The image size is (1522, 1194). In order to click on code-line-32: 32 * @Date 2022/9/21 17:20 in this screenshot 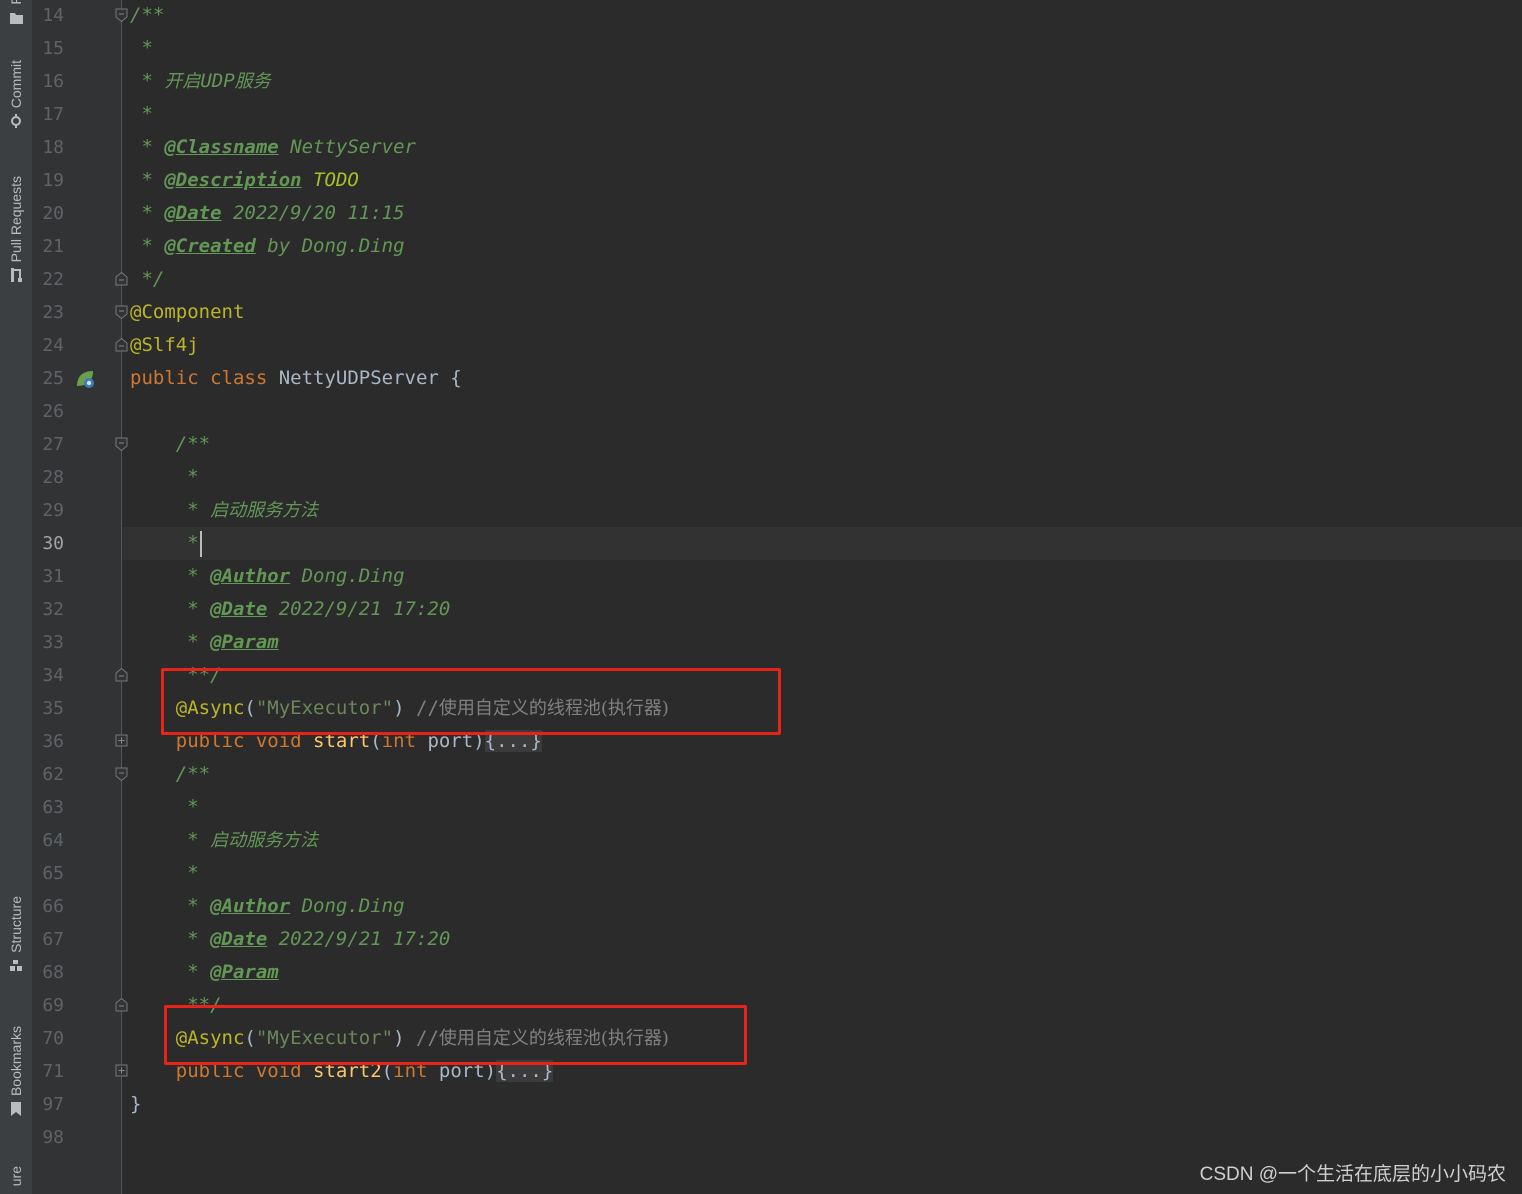, I will do `click(761, 609)`.